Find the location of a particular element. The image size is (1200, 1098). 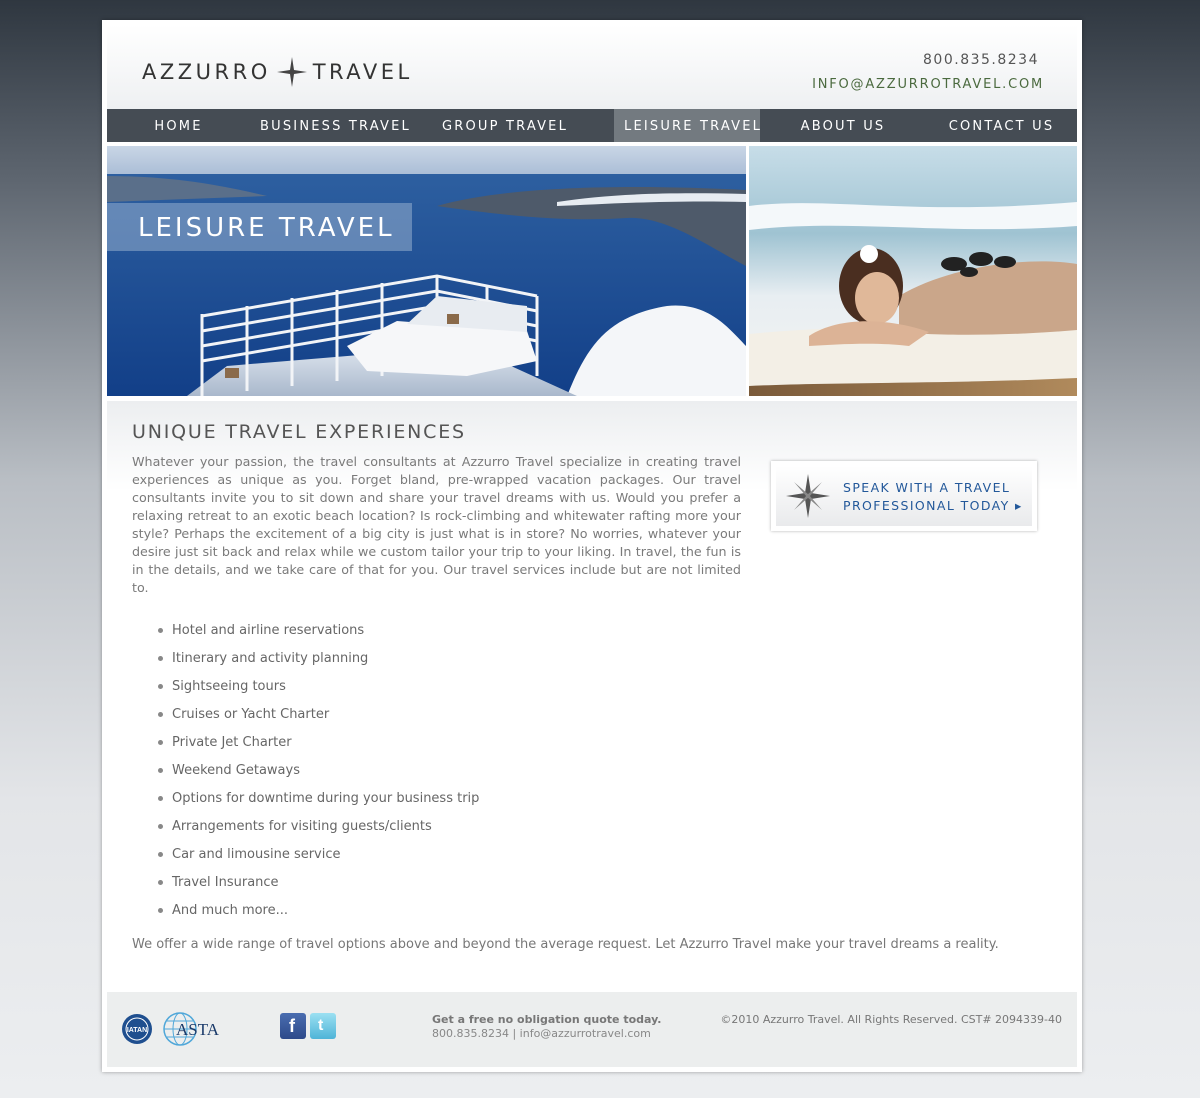

cta-text-line-2: PROFESSIONAL TODAY ▸ is located at coordinates (933, 505).